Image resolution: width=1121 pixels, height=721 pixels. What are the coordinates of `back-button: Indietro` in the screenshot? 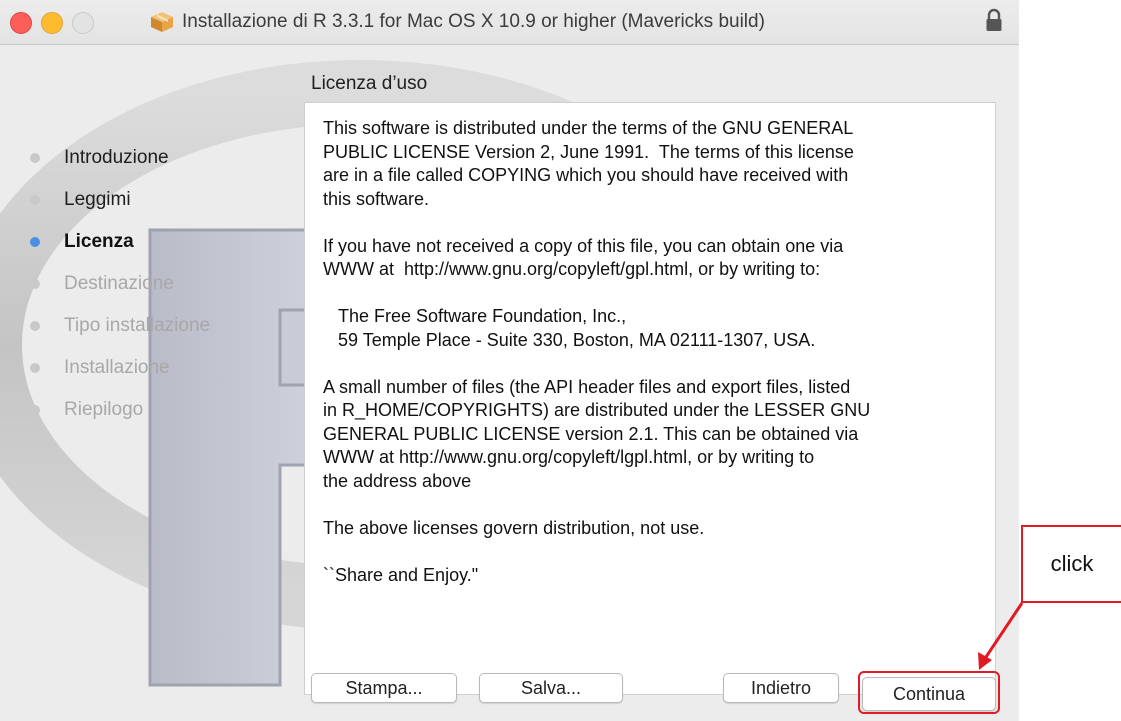 It's located at (781, 688).